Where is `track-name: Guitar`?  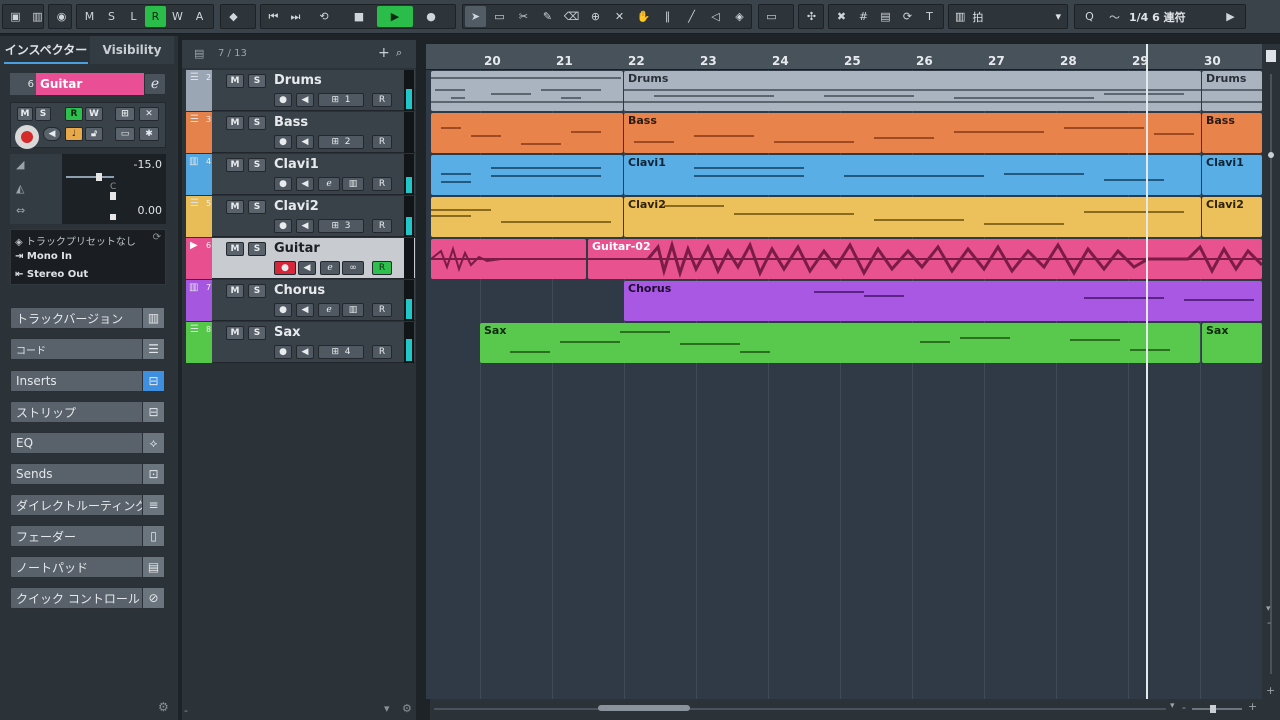 track-name: Guitar is located at coordinates (297, 248).